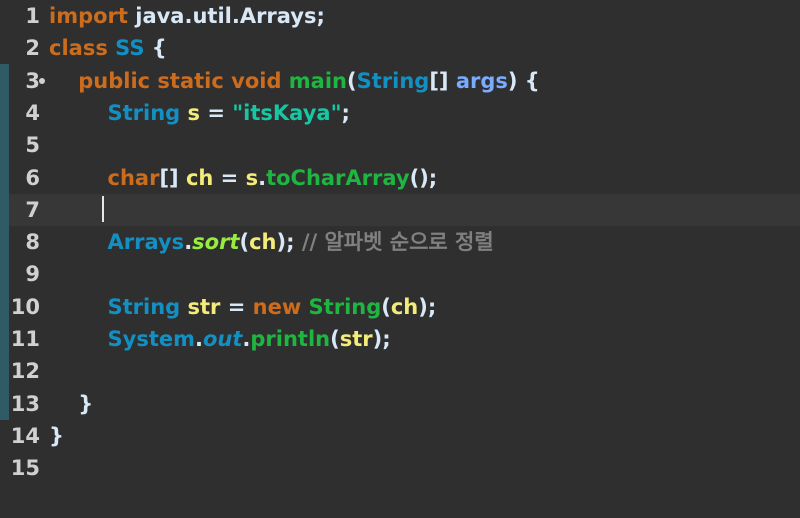 The width and height of the screenshot is (800, 518). I want to click on fold-toggle-icon, so click(42, 80).